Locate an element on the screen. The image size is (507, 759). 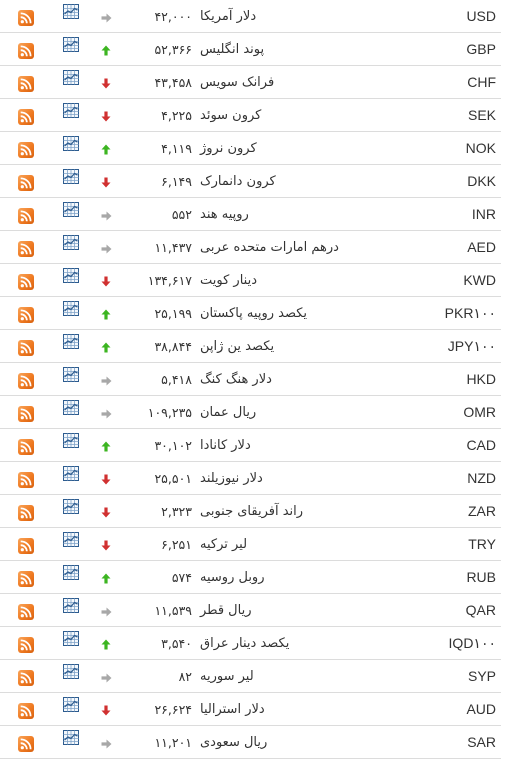
currency-row: ۴۲,۰۰۰ دلار آمریکا USD is located at coordinates (250, 16).